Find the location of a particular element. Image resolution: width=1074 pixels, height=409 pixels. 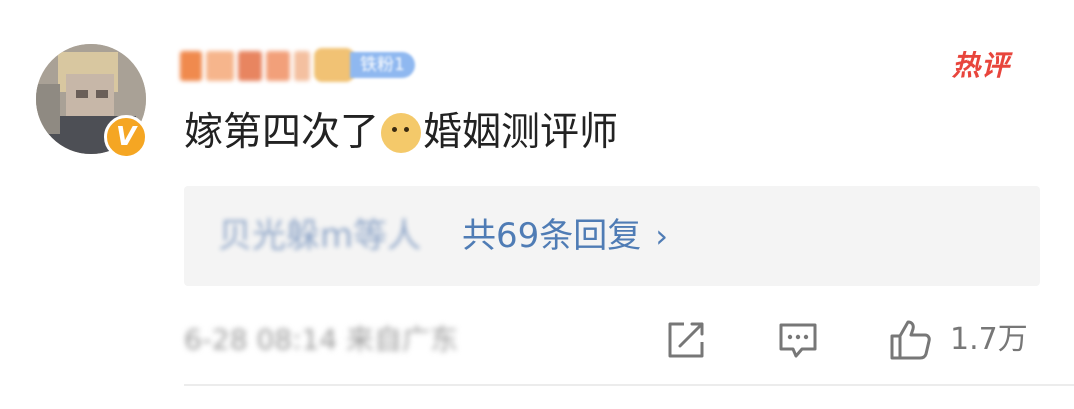

view-replies-link: 共69条回复 › is located at coordinates (565, 236).